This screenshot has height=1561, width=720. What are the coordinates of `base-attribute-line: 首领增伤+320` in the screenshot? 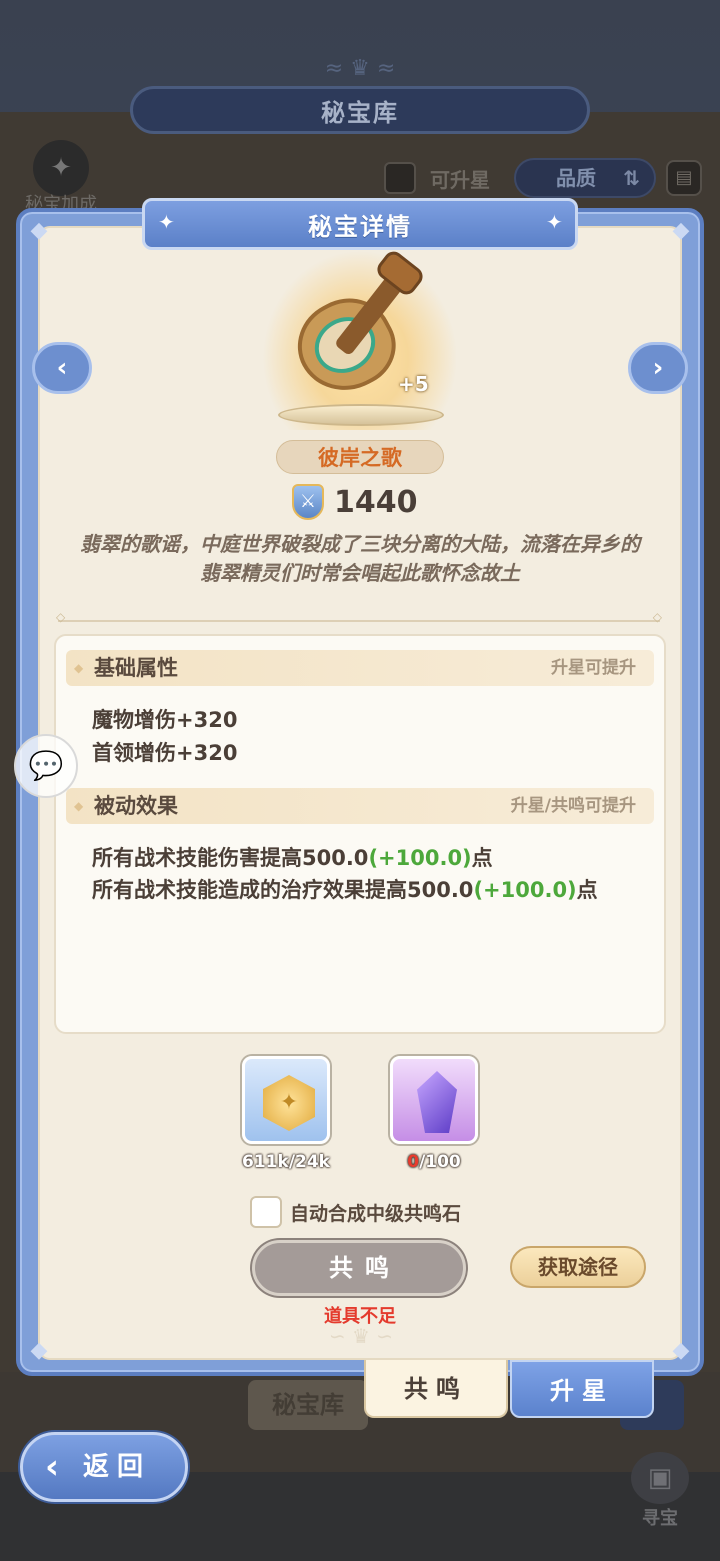 It's located at (165, 753).